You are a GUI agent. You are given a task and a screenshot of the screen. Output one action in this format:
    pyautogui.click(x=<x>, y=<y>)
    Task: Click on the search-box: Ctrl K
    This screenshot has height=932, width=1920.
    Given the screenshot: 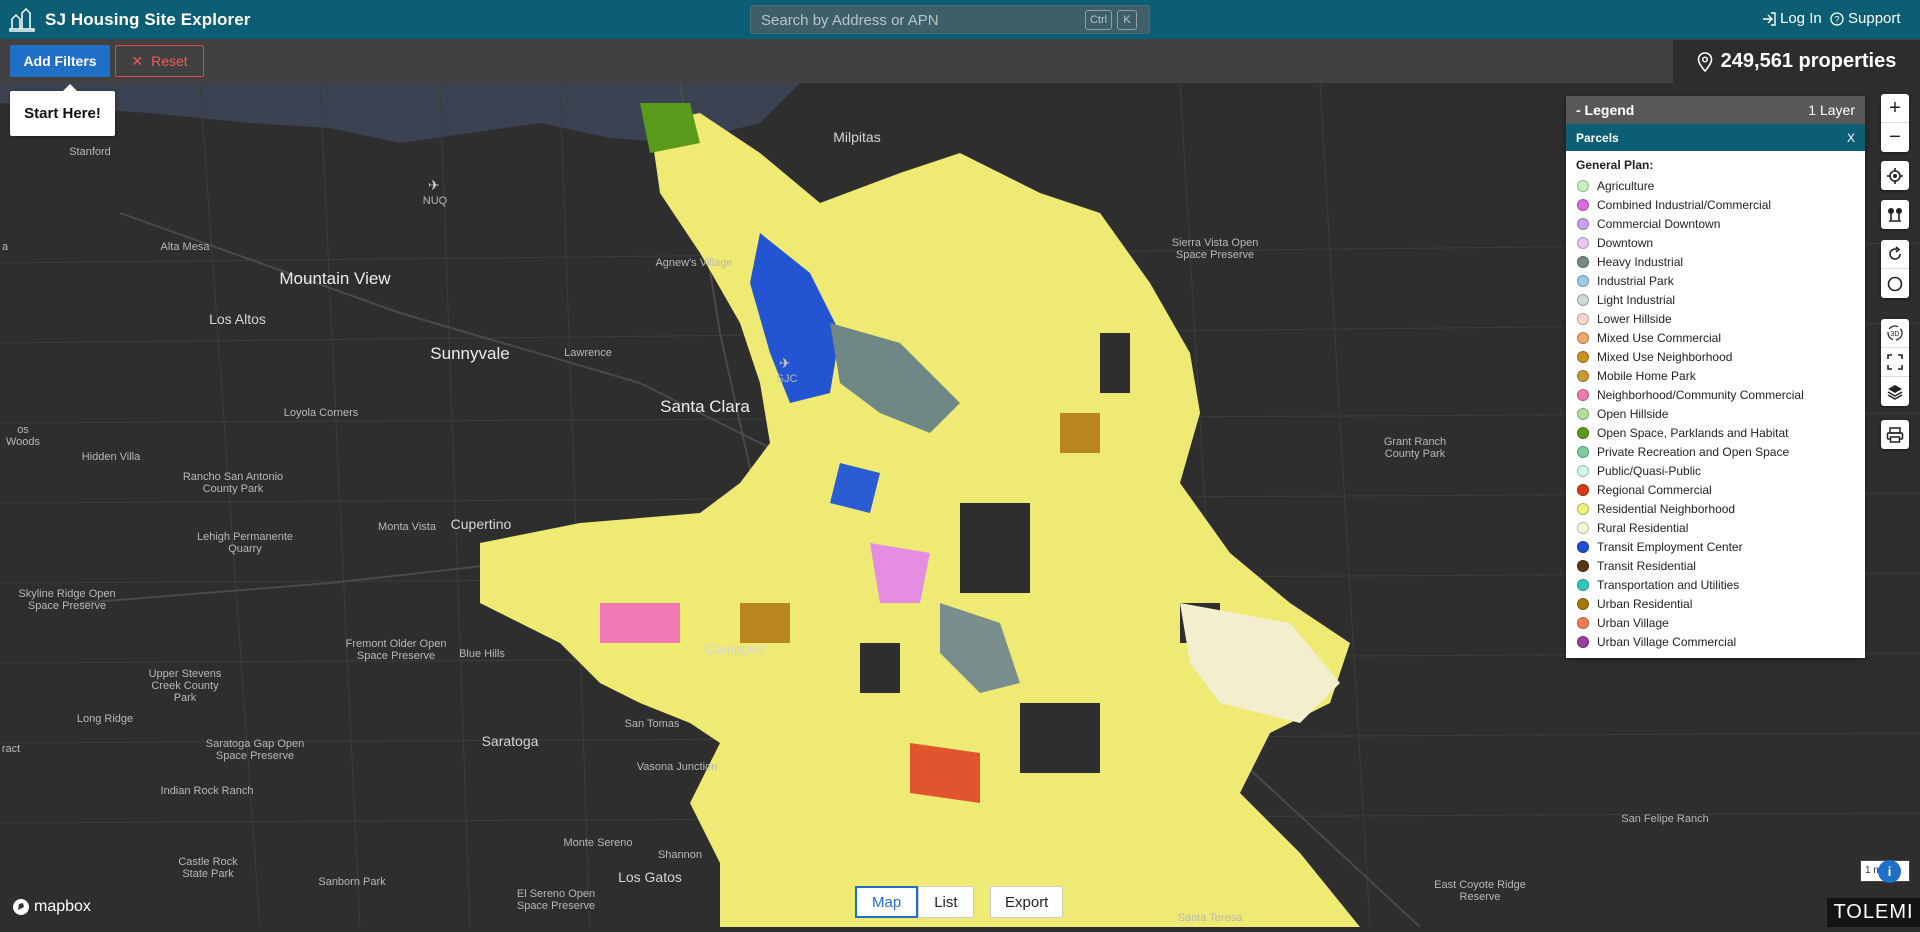 What is the action you would take?
    pyautogui.click(x=950, y=19)
    